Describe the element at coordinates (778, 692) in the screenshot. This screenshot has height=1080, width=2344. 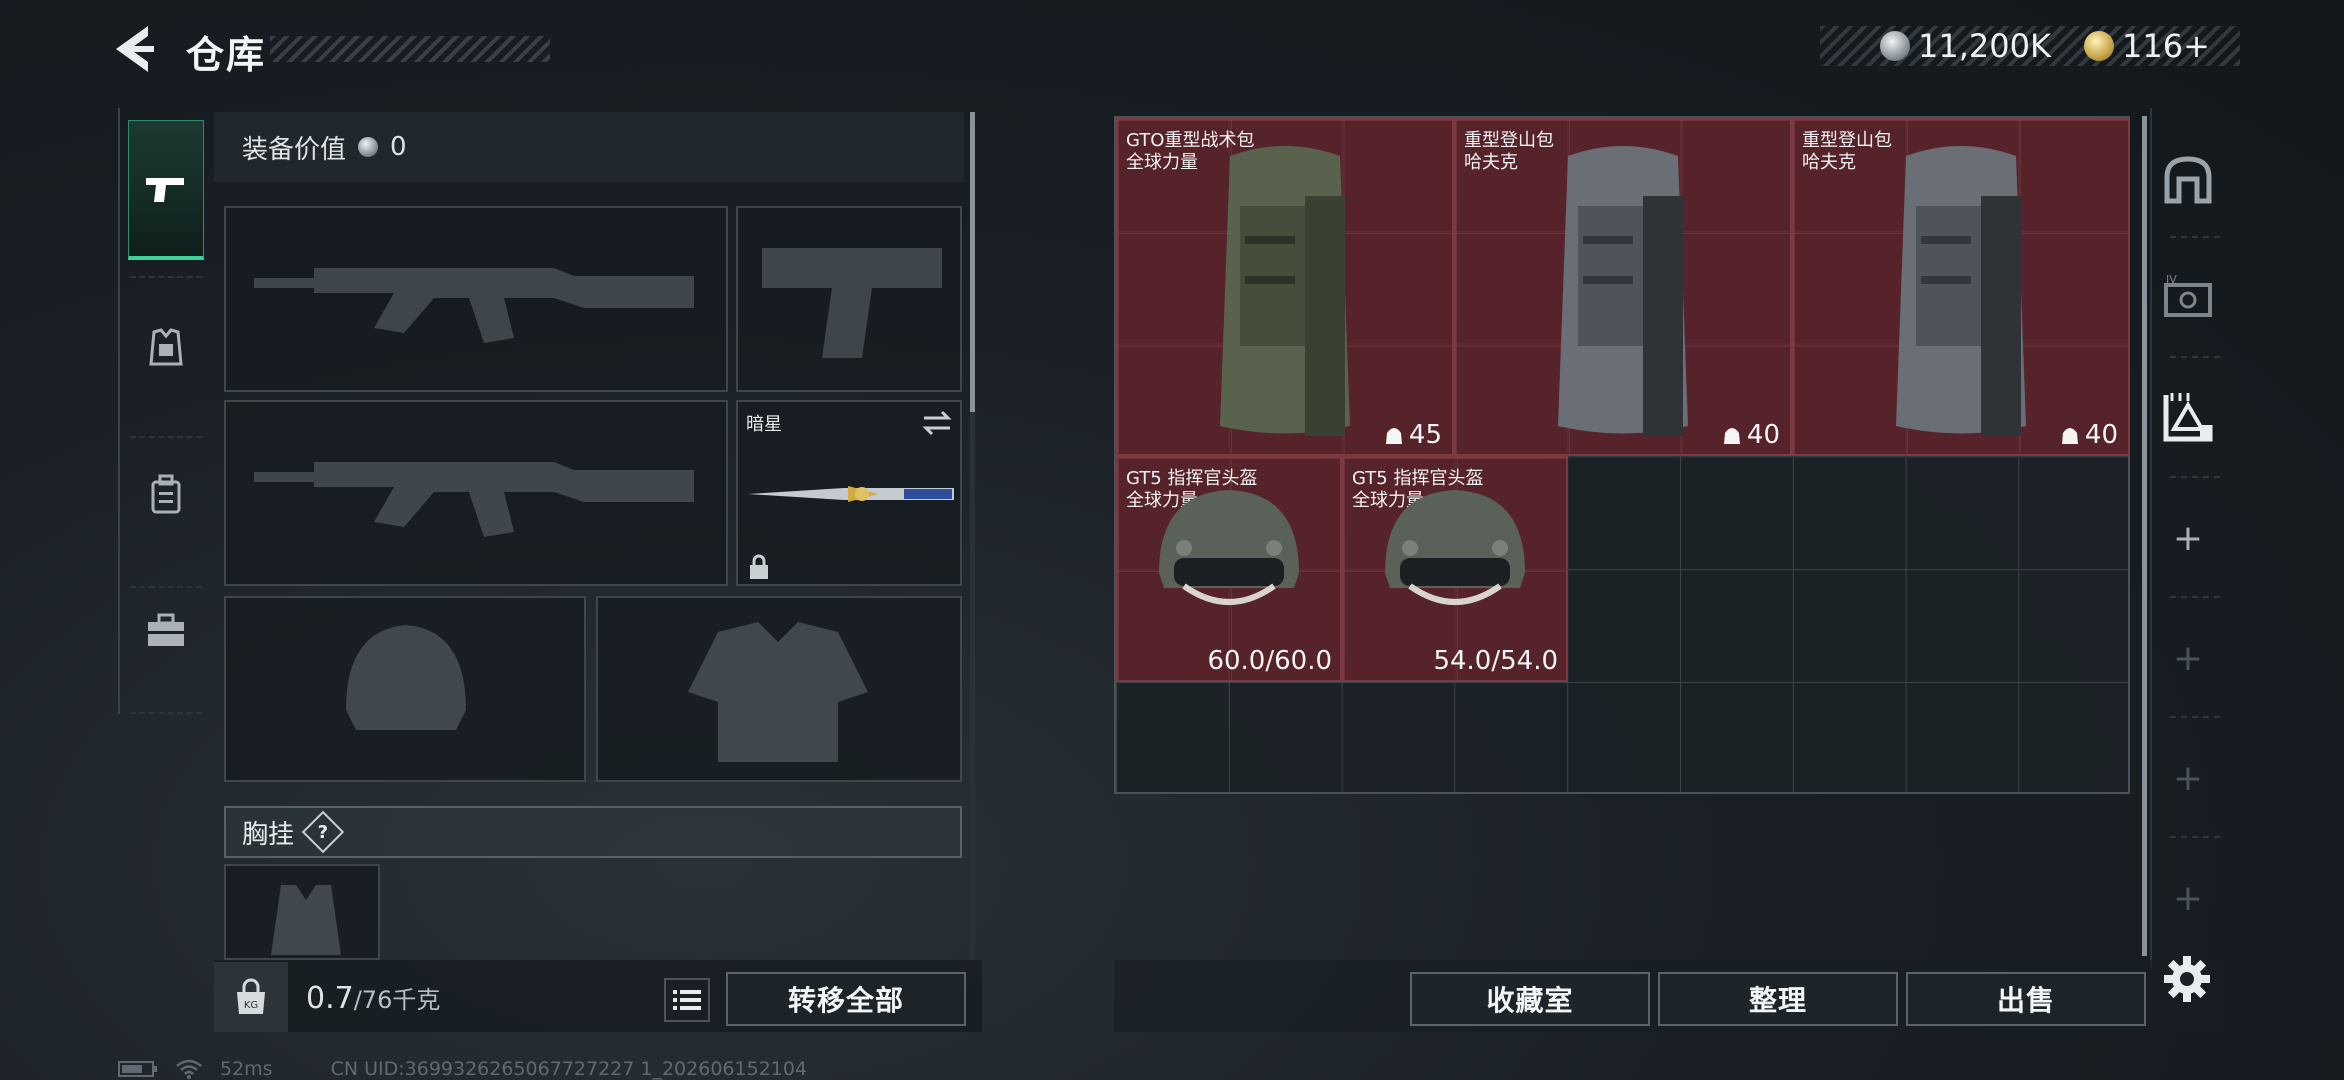
I see `vest-silhouette-icon` at that location.